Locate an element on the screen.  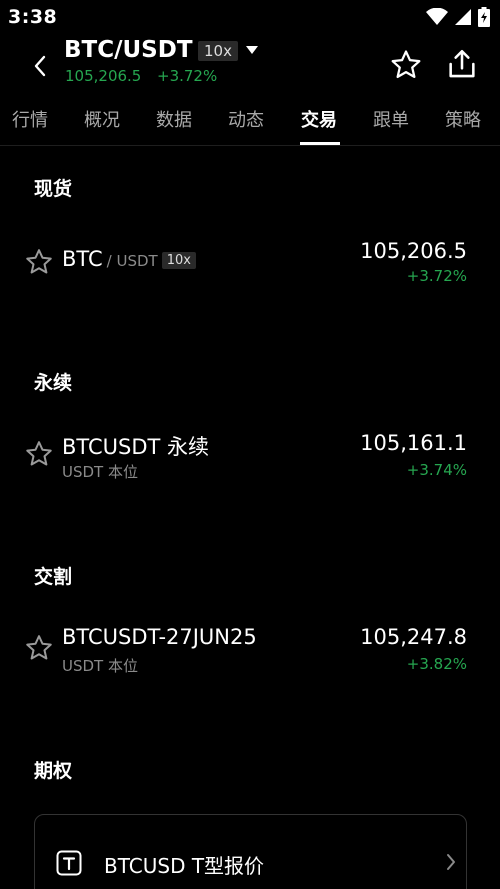
status-time: 3:38 is located at coordinates (33, 17).